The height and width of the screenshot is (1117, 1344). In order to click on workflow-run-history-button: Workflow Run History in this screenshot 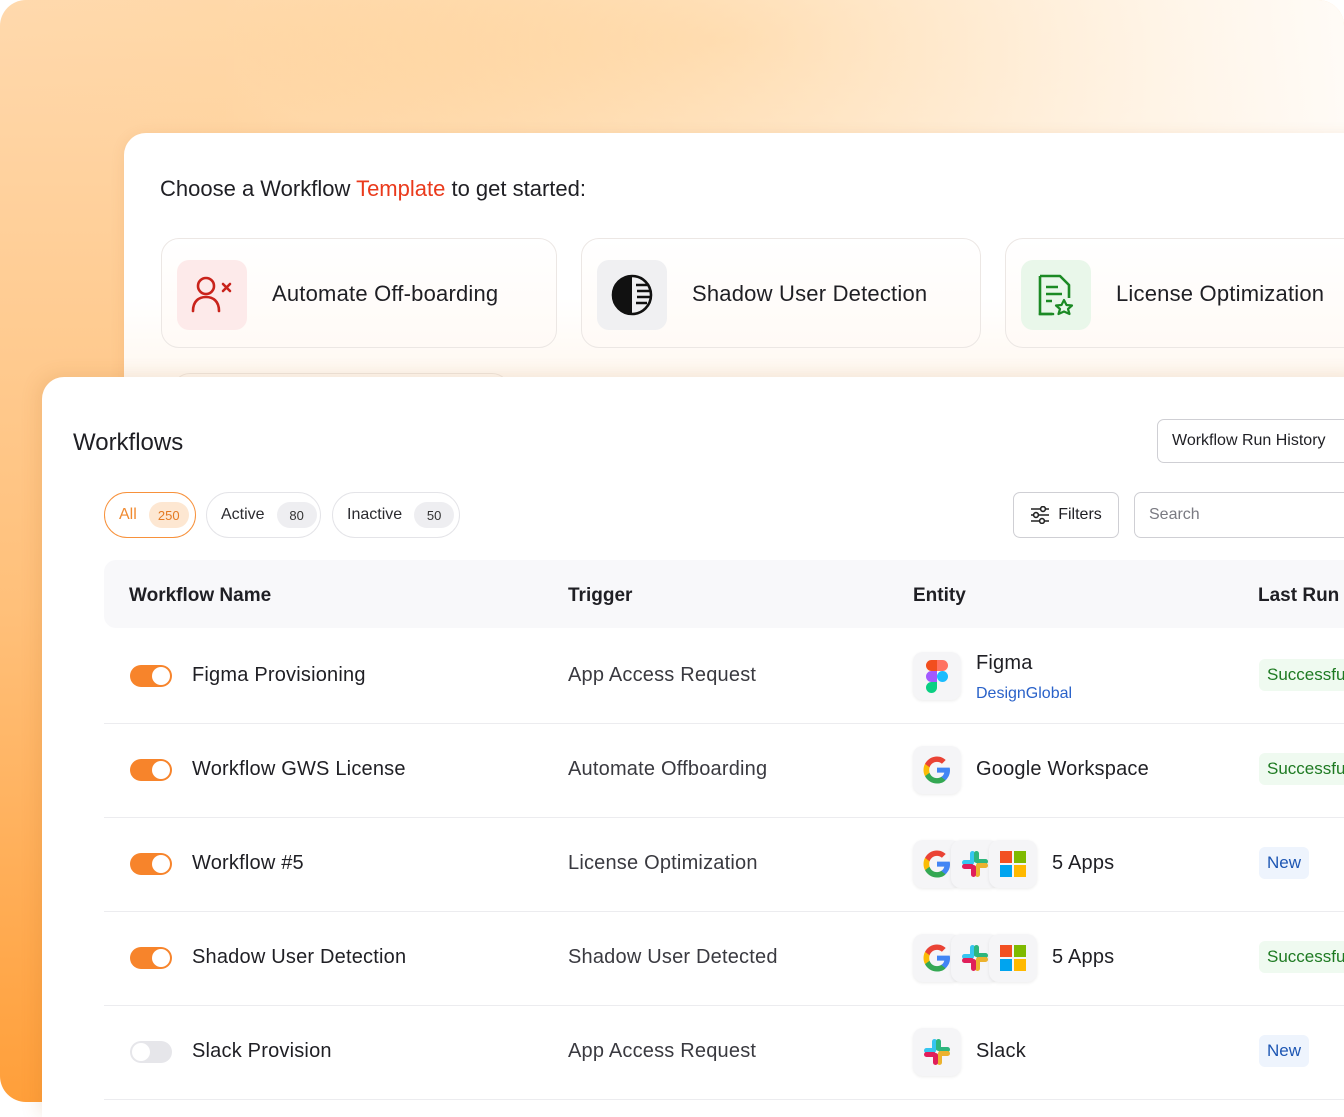, I will do `click(1250, 441)`.